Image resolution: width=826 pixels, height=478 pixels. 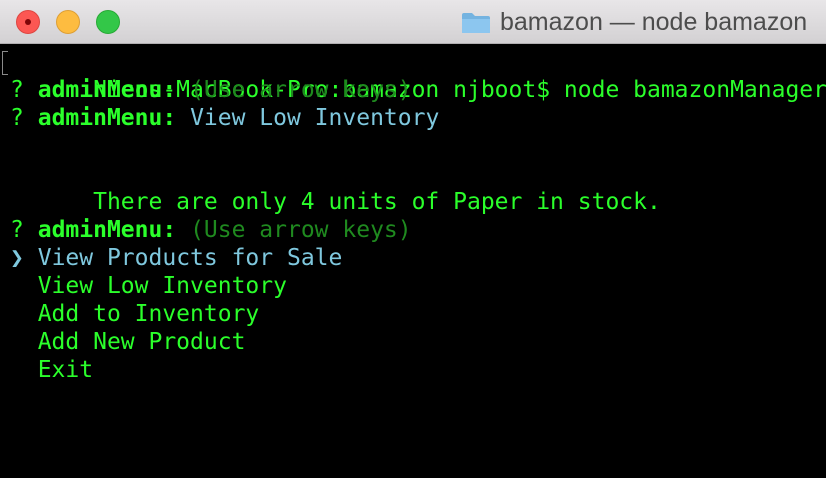 I want to click on close-button, so click(x=28, y=22).